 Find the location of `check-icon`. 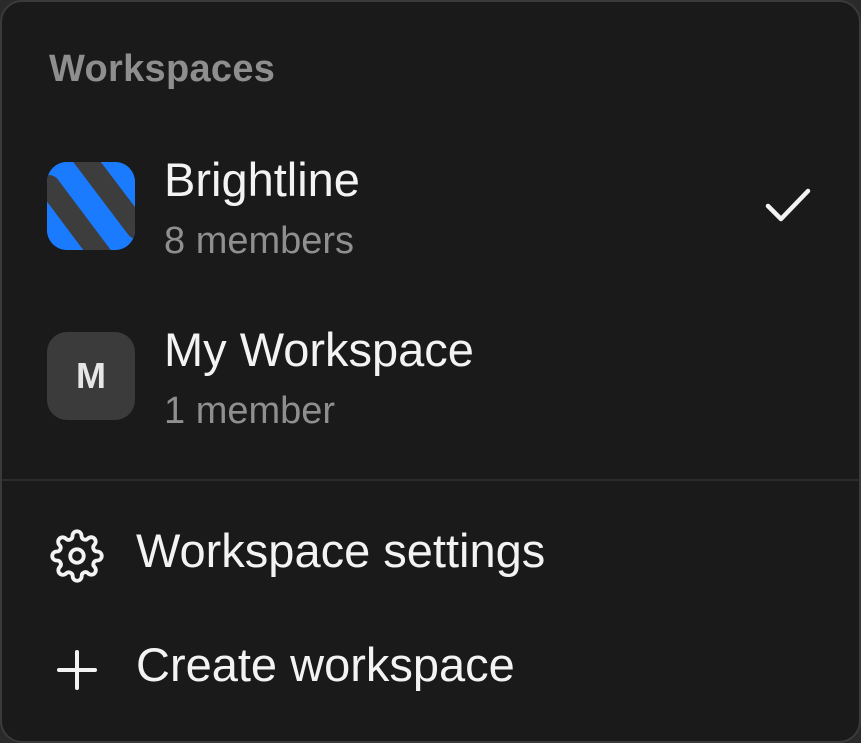

check-icon is located at coordinates (788, 206).